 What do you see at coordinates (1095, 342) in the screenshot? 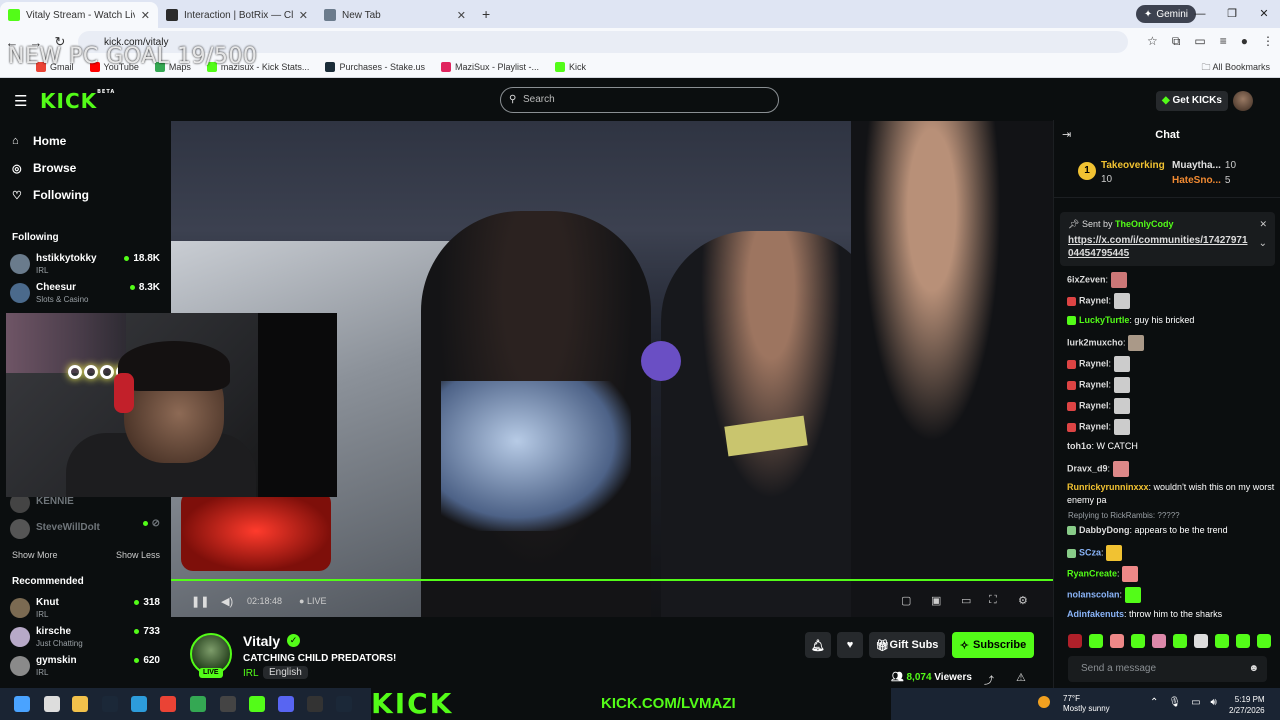
I see `chat-username: lurk2muxcho` at bounding box center [1095, 342].